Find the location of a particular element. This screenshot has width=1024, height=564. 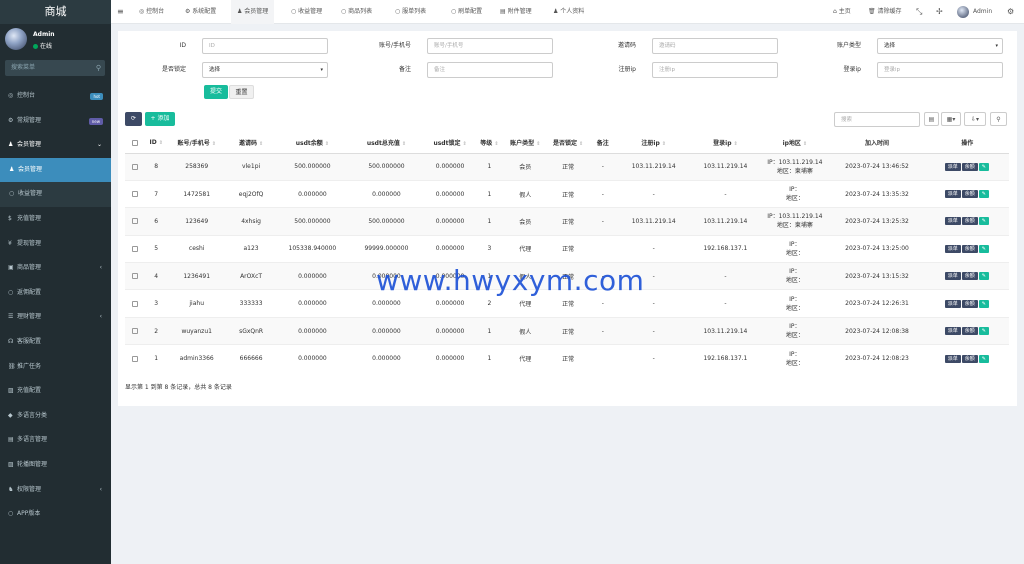

sidebar-search: 搜索菜单 ⚲ is located at coordinates (55, 68).